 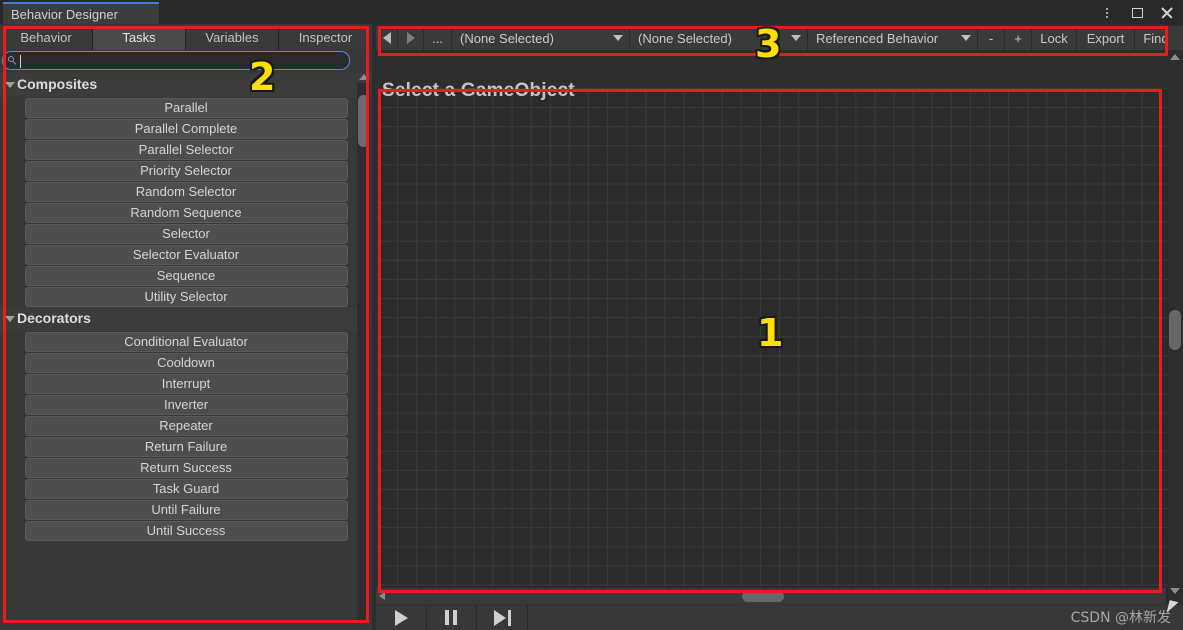 I want to click on task-list-item: Utility Selector, so click(x=186, y=297).